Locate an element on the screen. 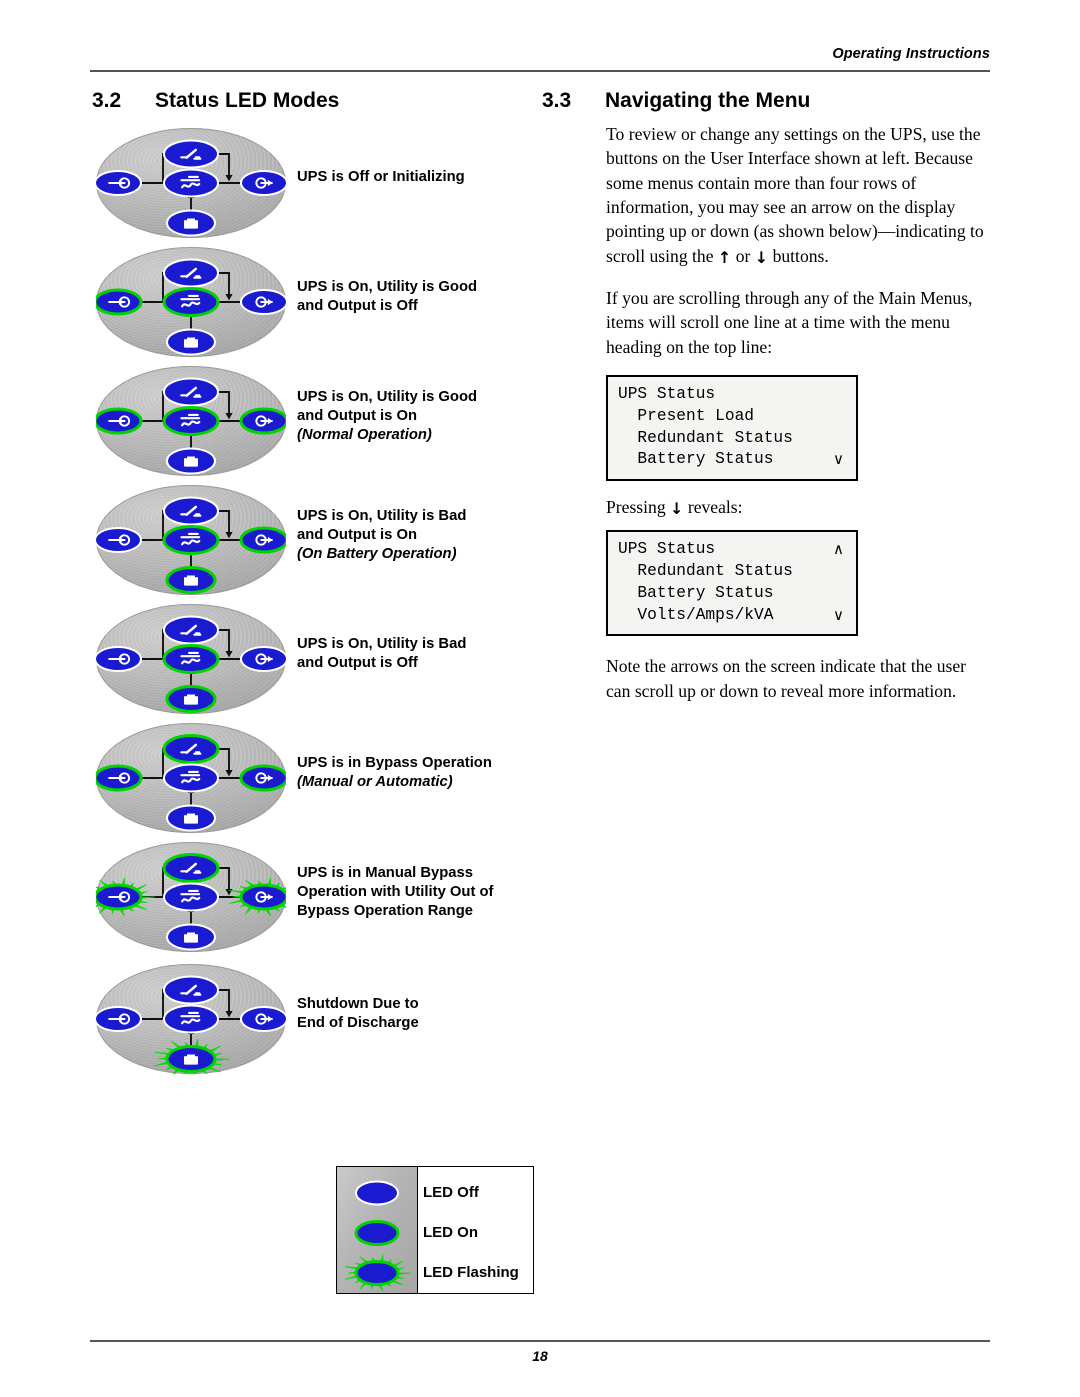 Image resolution: width=1080 pixels, height=1397 pixels. led-mode-label-line: and Output is On is located at coordinates (357, 415).